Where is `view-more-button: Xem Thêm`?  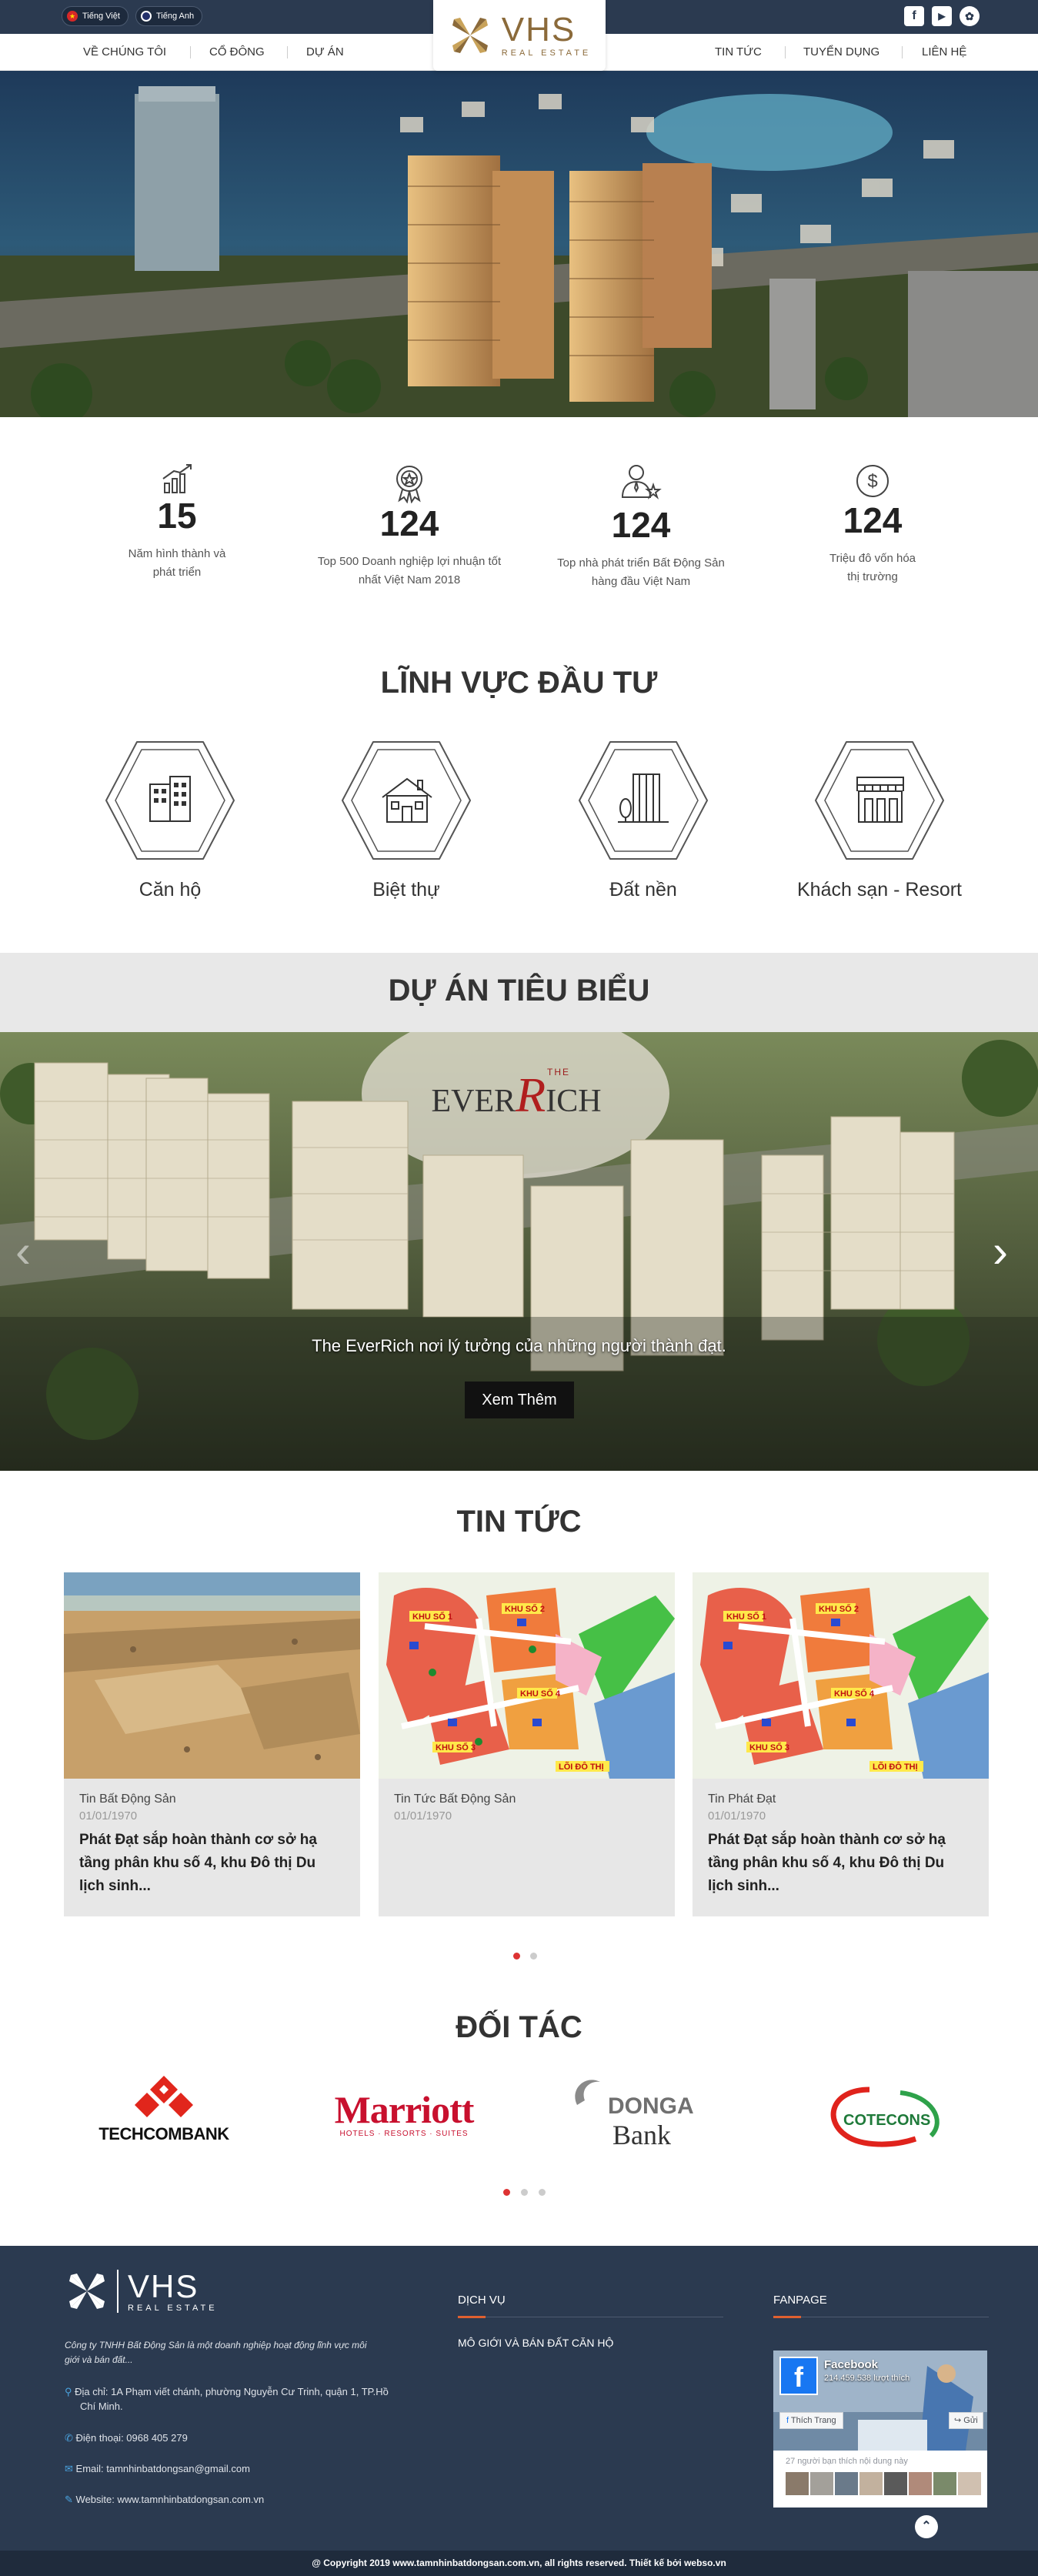 view-more-button: Xem Thêm is located at coordinates (519, 1400).